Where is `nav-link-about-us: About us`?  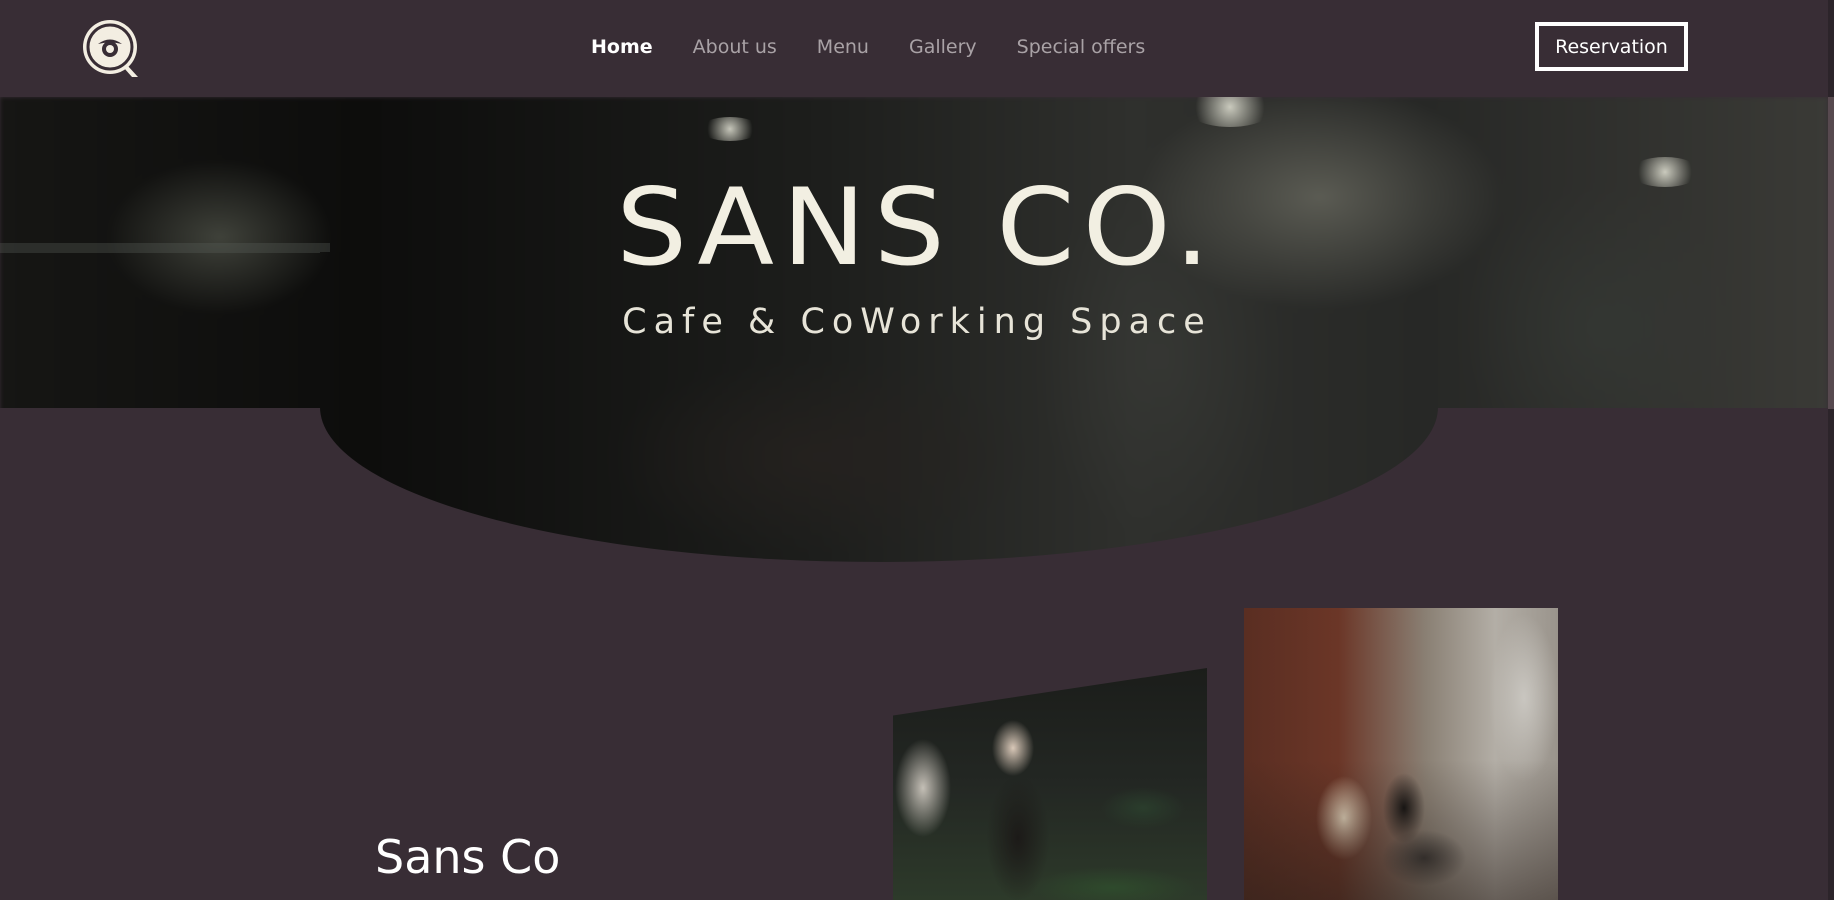 nav-link-about-us: About us is located at coordinates (735, 47).